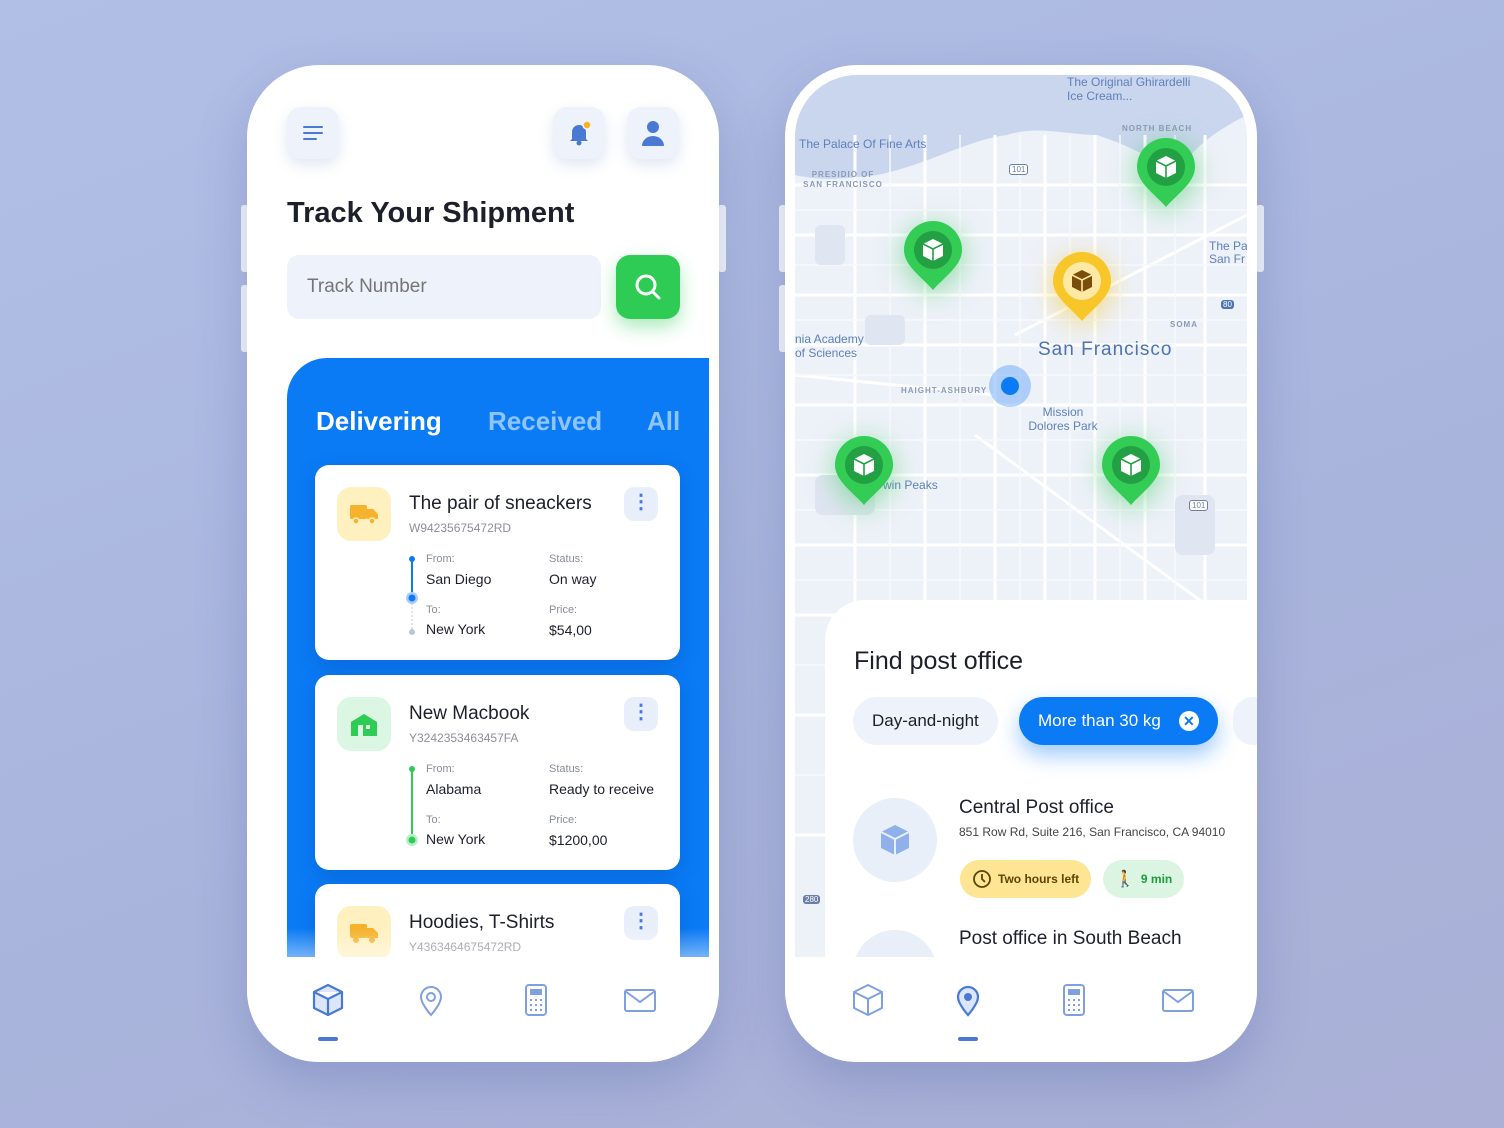 The width and height of the screenshot is (1504, 1128). What do you see at coordinates (1228, 253) in the screenshot?
I see `map-label-palace-right: The Pa San Fr` at bounding box center [1228, 253].